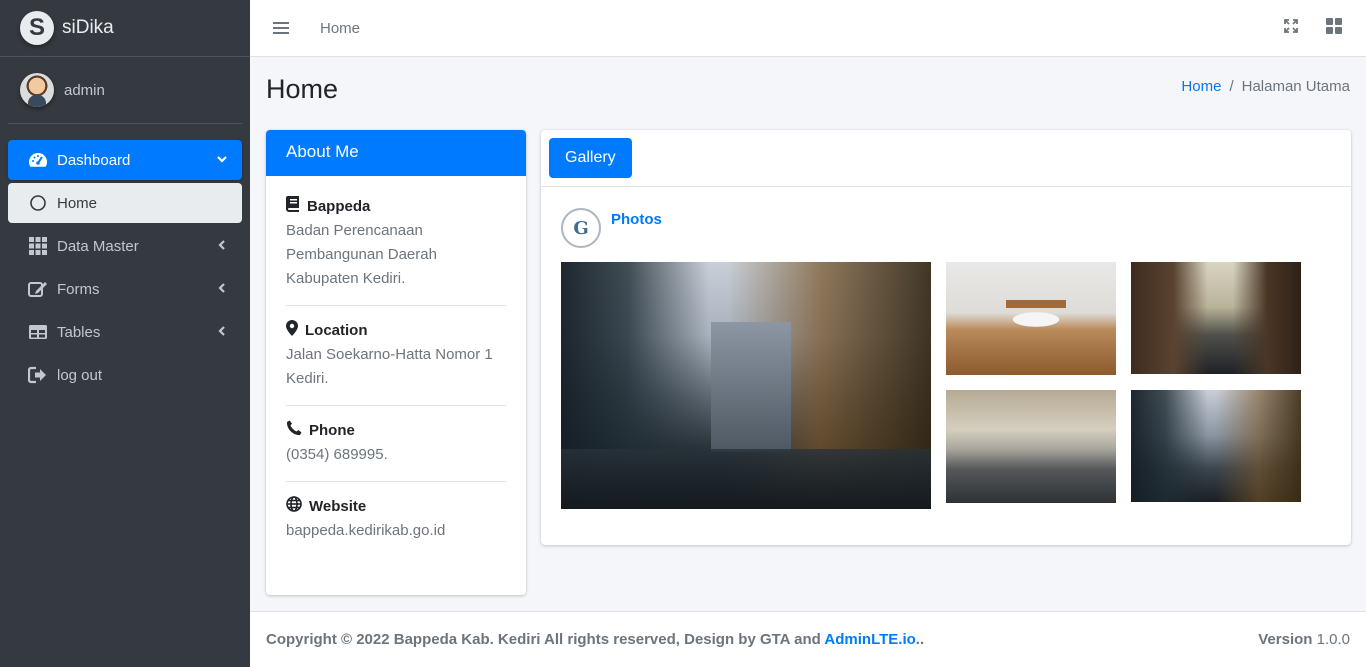  What do you see at coordinates (293, 206) in the screenshot?
I see `book-icon` at bounding box center [293, 206].